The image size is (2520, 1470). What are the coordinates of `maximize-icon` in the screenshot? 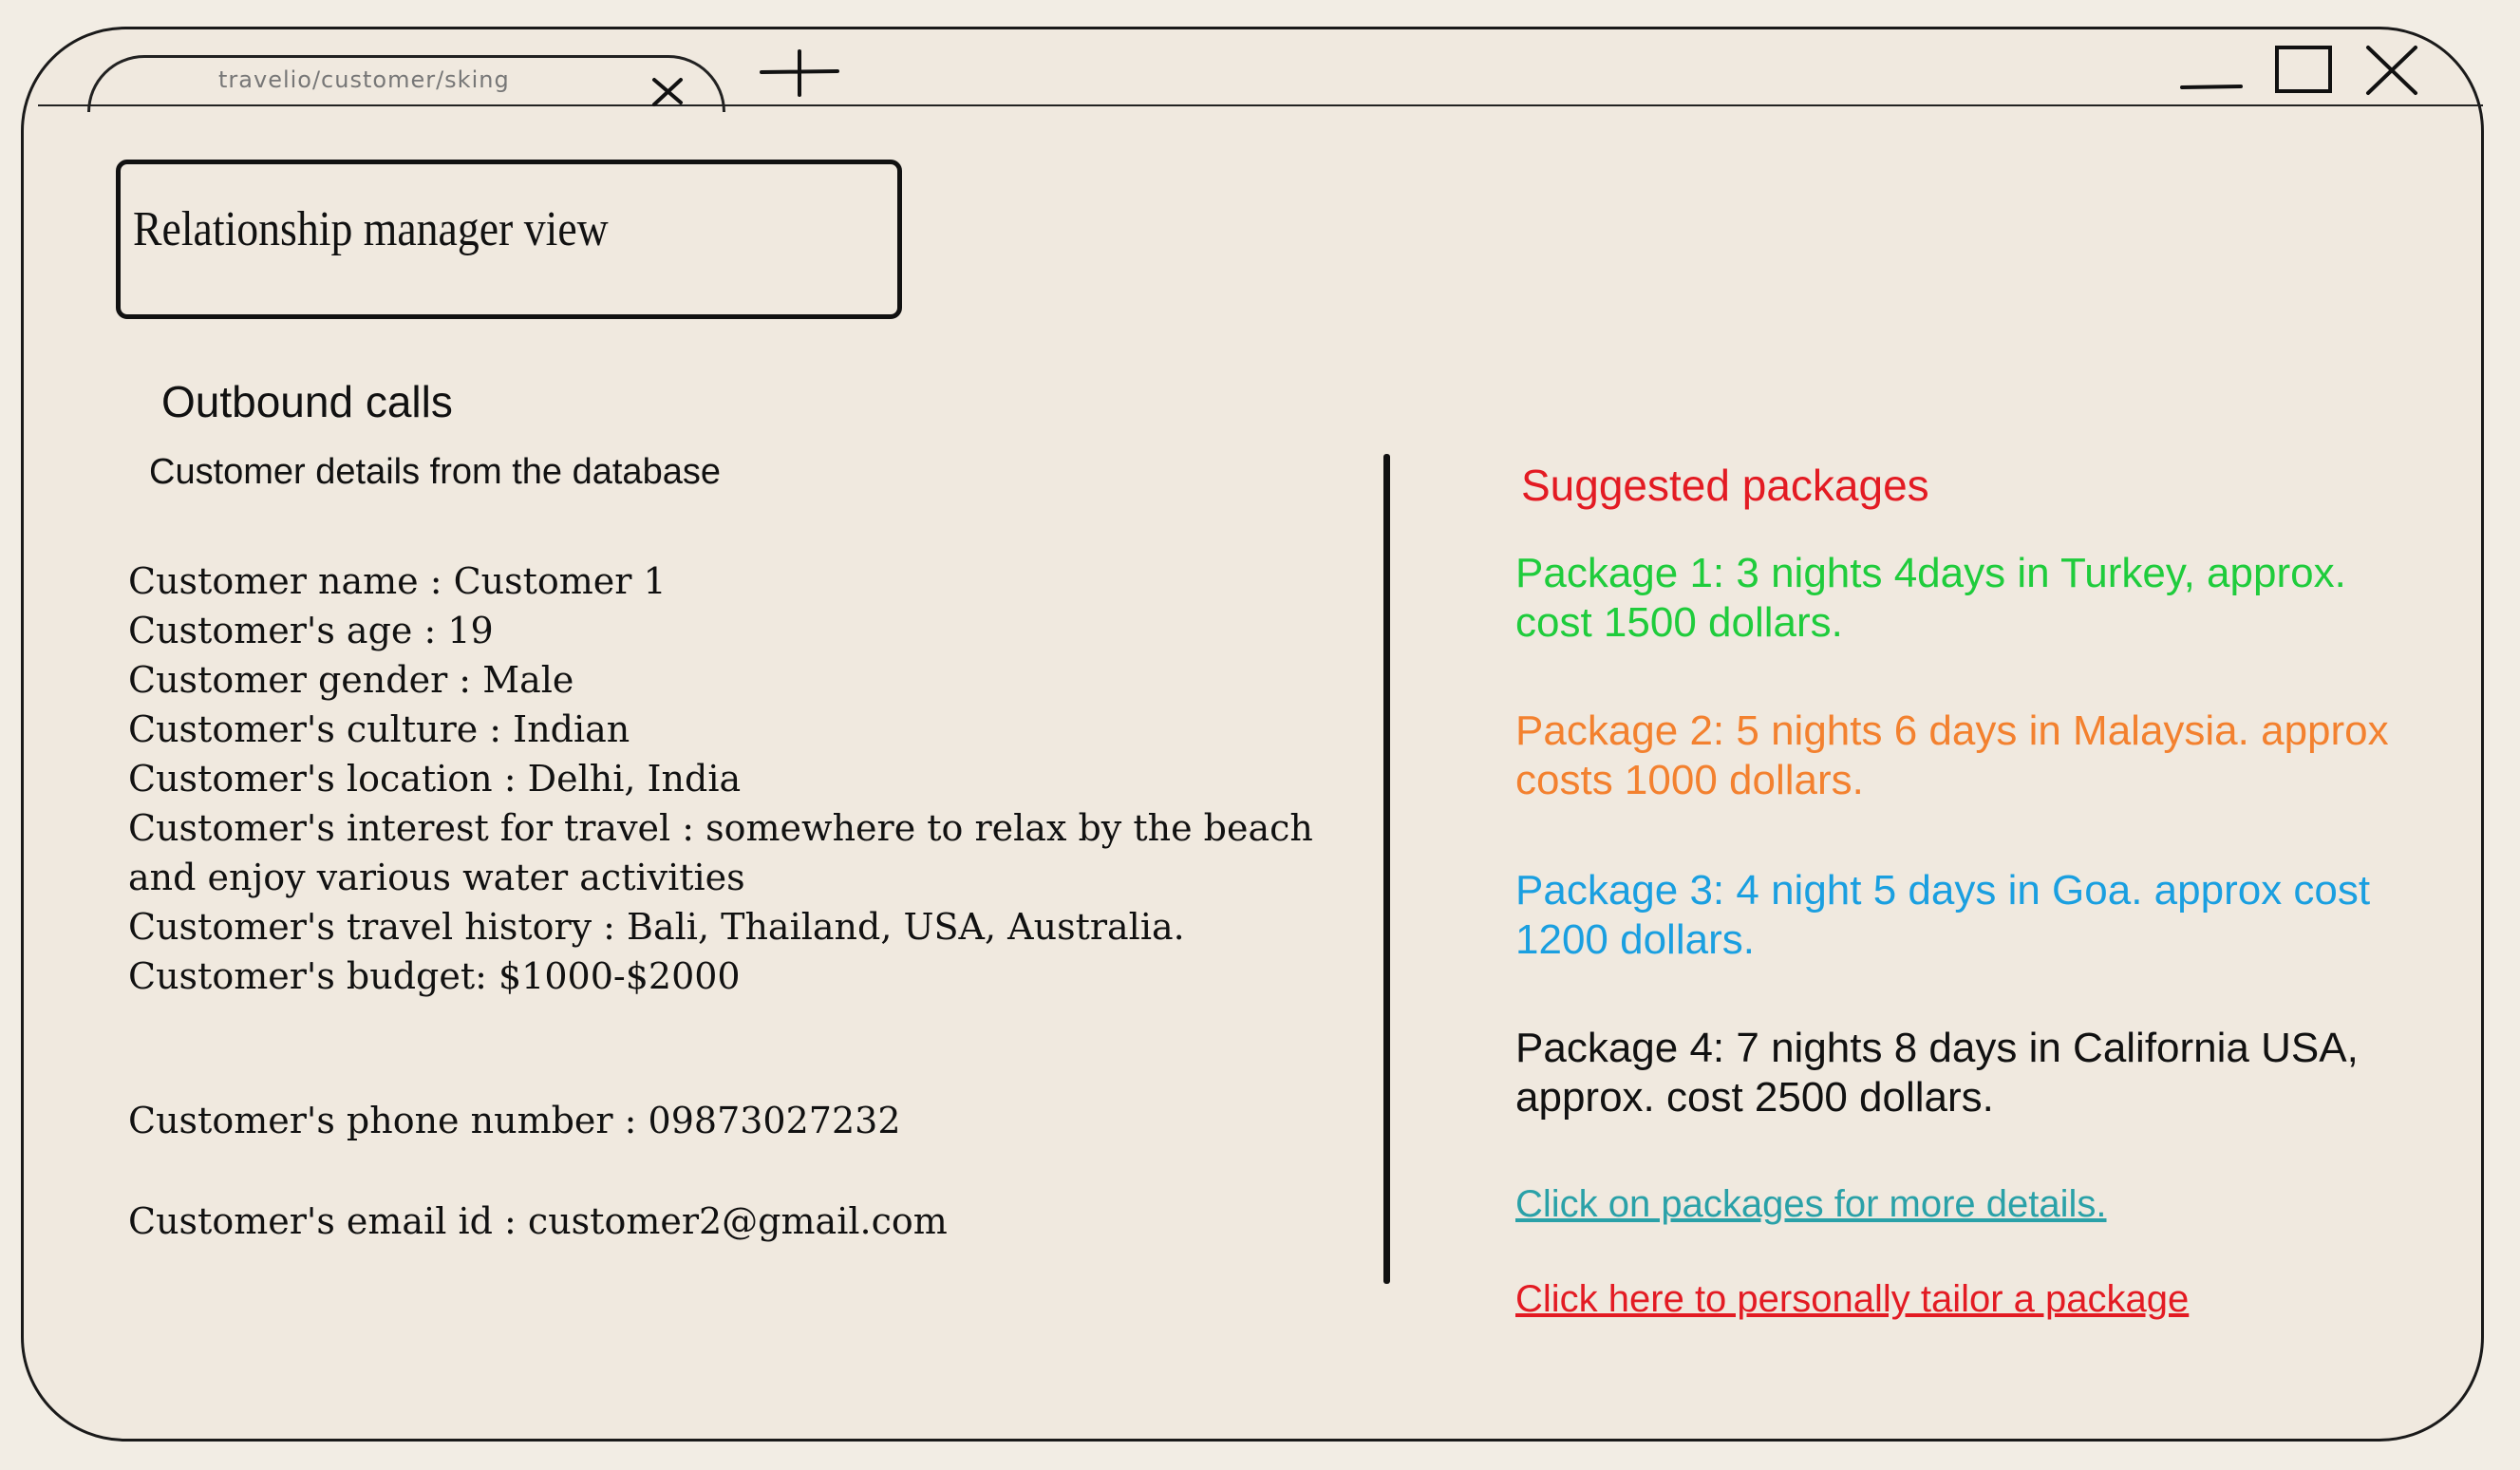 It's located at (2302, 70).